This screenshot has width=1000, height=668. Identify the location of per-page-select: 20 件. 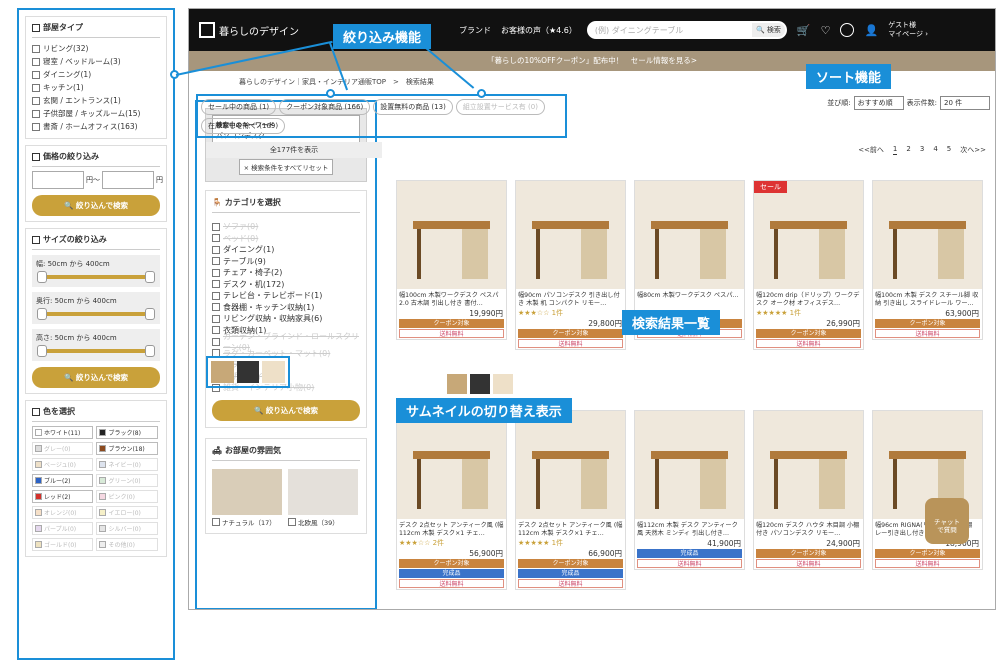
(965, 103).